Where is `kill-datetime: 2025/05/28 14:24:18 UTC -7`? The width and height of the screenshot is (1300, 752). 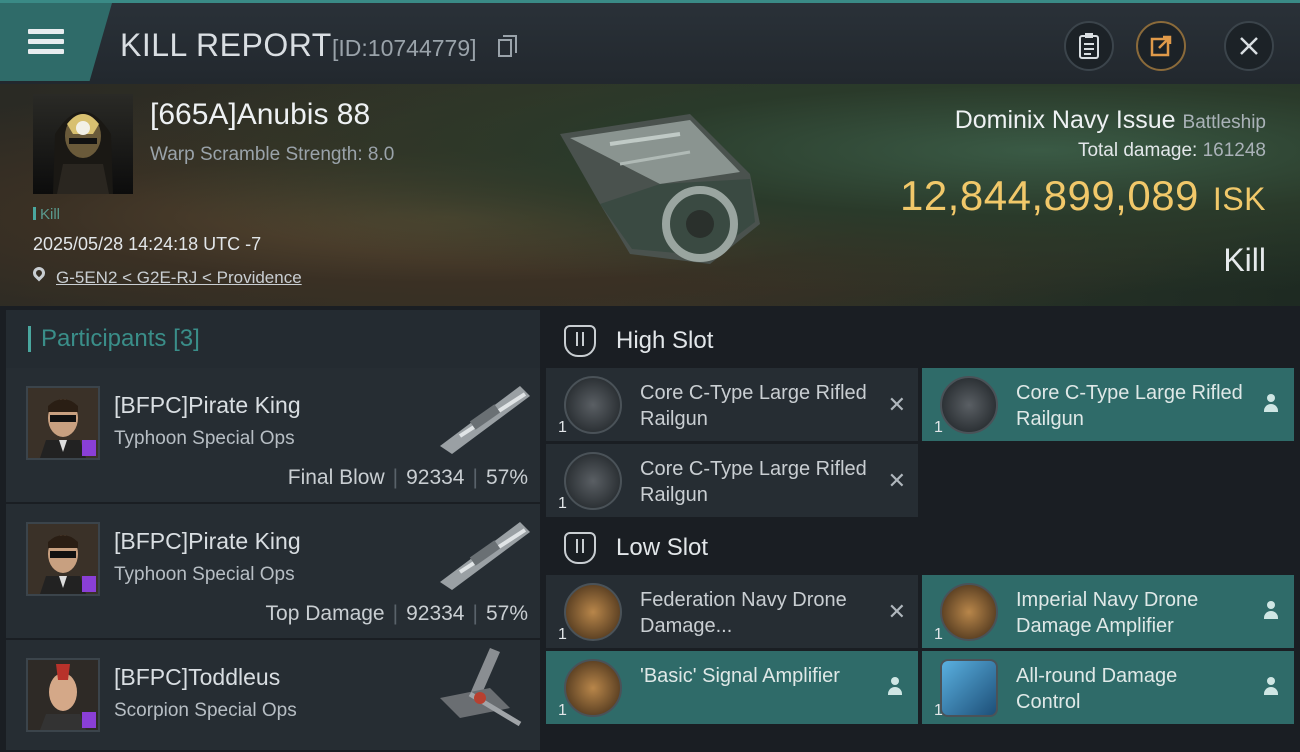
kill-datetime: 2025/05/28 14:24:18 UTC -7 is located at coordinates (147, 244).